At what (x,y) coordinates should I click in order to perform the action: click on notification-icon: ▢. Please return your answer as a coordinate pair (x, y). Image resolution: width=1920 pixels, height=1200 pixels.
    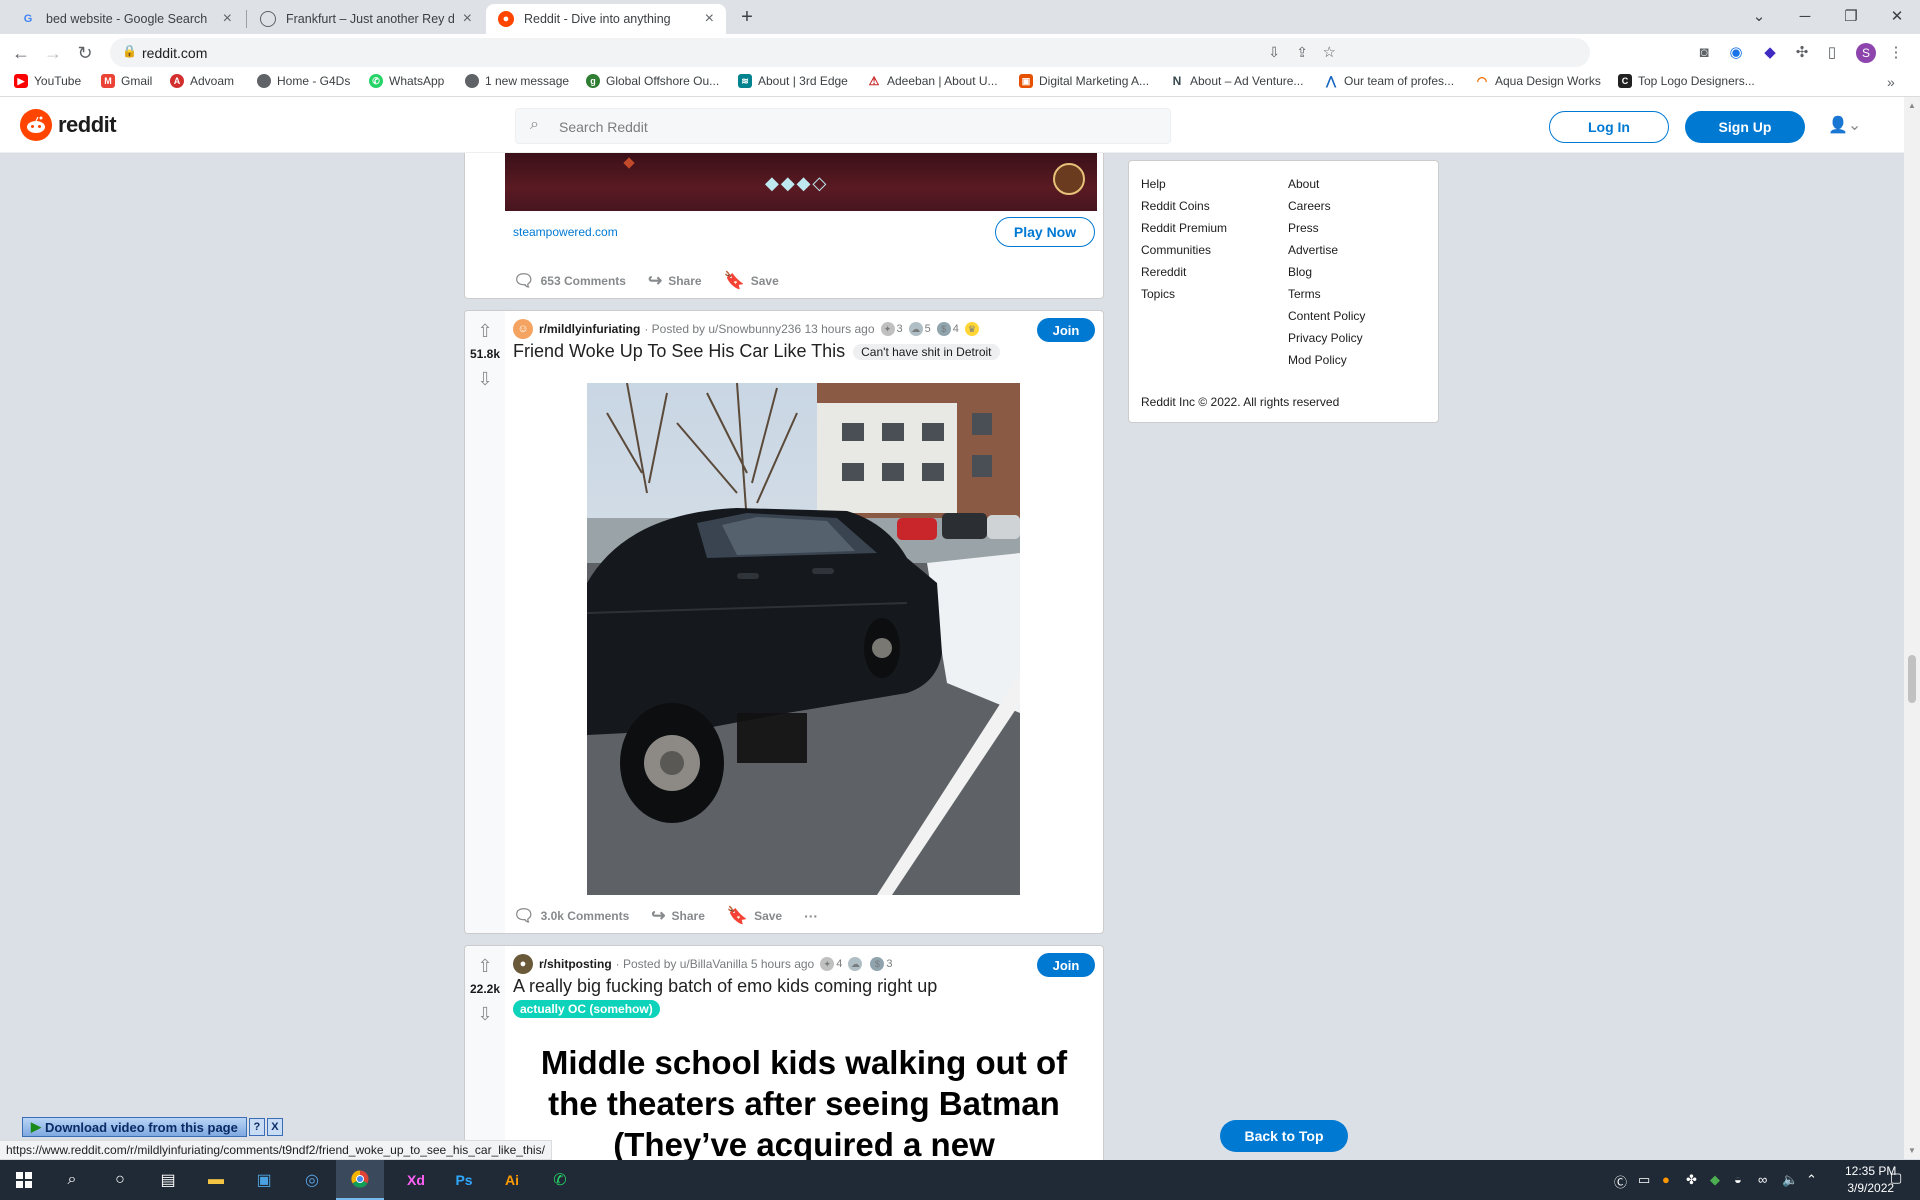
    Looking at the image, I should click on (1896, 1178).